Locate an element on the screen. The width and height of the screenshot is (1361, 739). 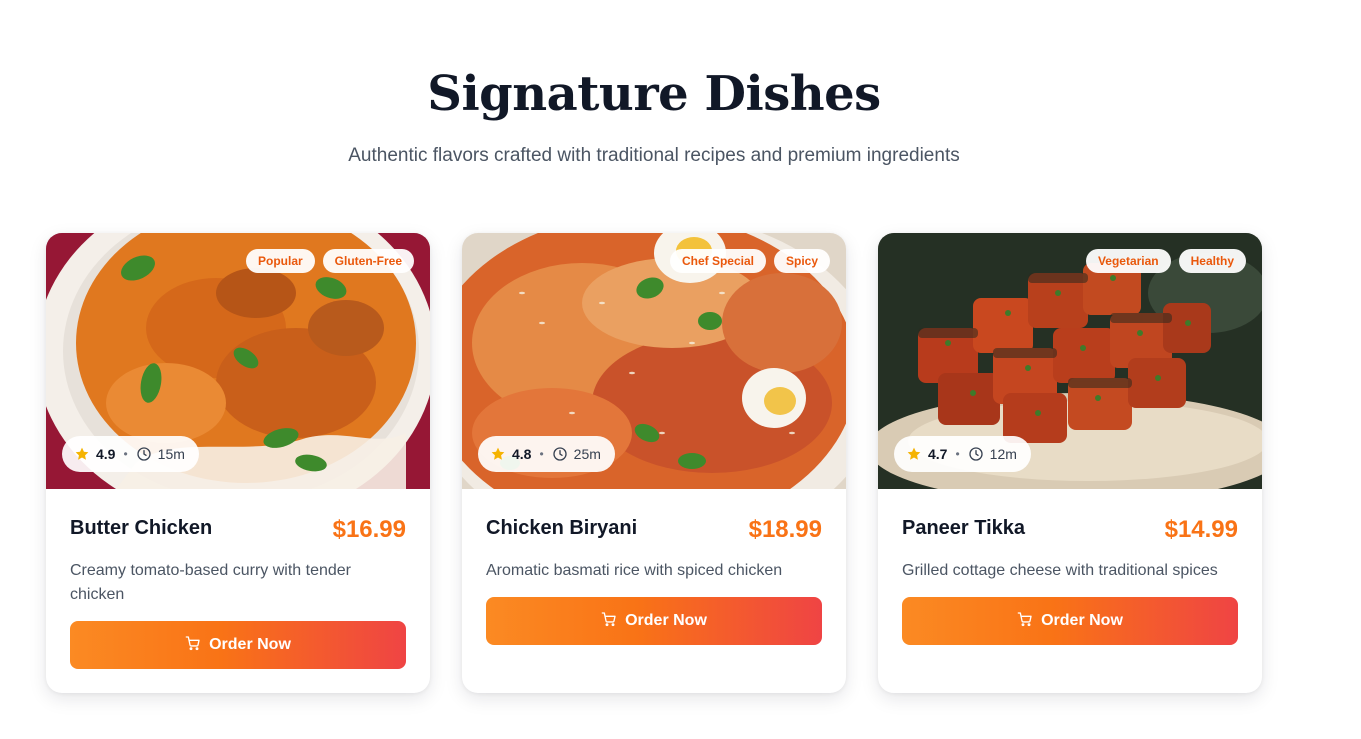
rating-time-badge: 4.9 • 15m is located at coordinates (130, 454).